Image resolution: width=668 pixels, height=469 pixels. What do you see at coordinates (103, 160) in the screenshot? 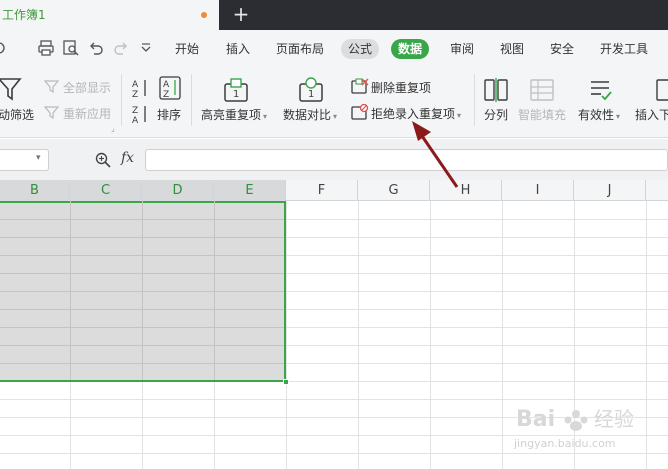
I see `zoom-search-icon` at bounding box center [103, 160].